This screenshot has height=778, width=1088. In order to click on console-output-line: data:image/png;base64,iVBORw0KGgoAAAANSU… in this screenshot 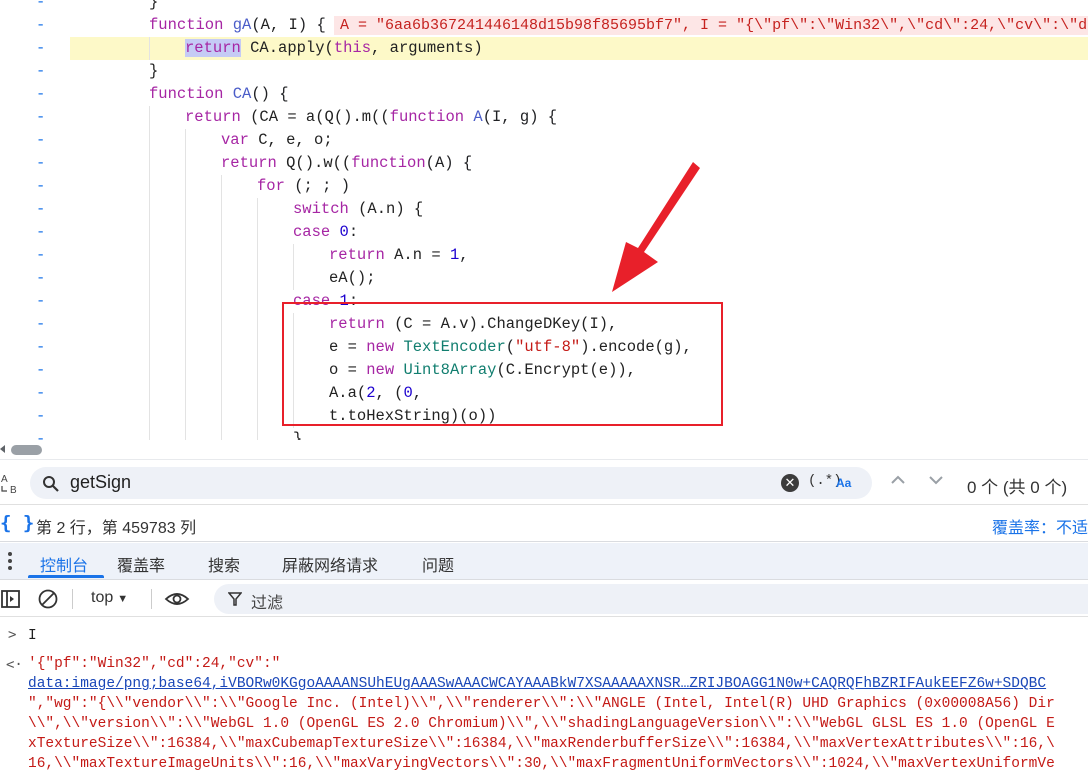, I will do `click(537, 684)`.